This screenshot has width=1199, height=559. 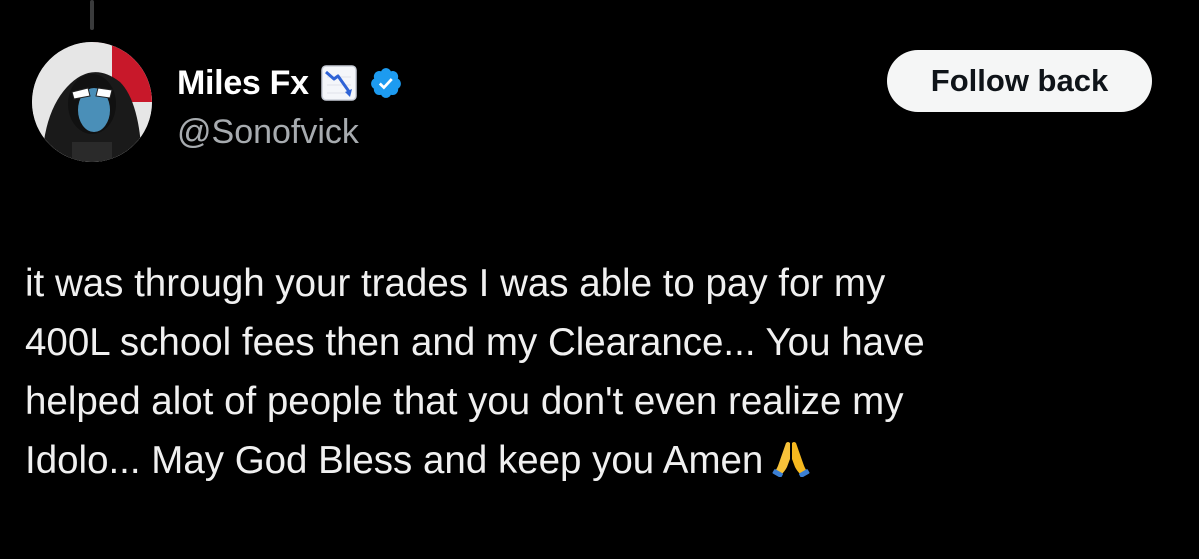 I want to click on author-name-row: Miles Fx, so click(x=290, y=83).